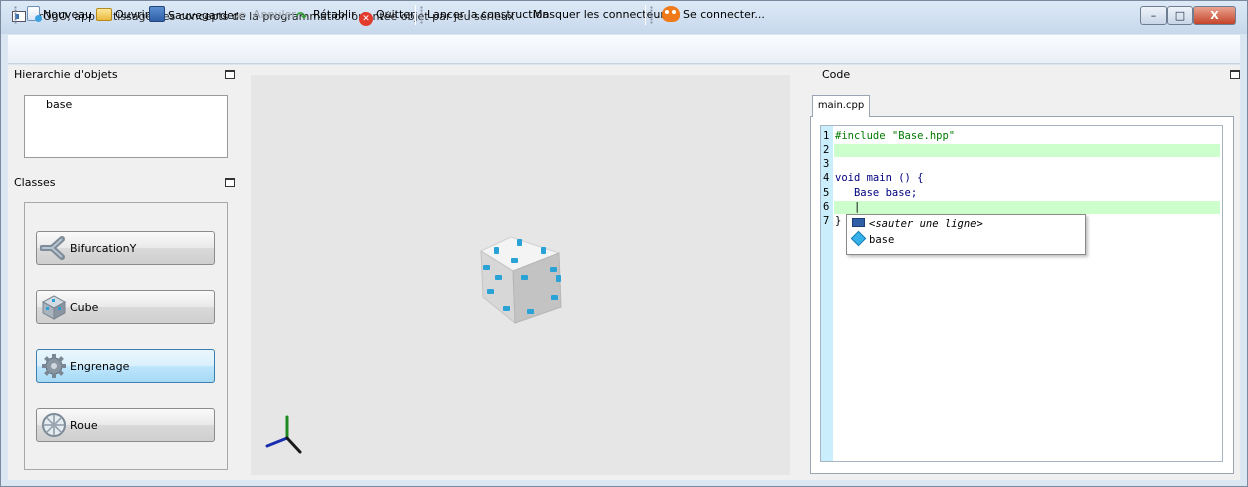 Image resolution: width=1248 pixels, height=487 pixels. I want to click on class-button-engrenage: Engrenage, so click(125, 366).